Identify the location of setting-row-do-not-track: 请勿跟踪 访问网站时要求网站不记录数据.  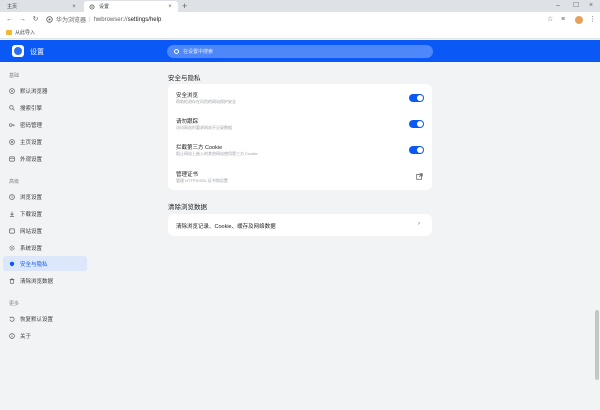
(300, 123).